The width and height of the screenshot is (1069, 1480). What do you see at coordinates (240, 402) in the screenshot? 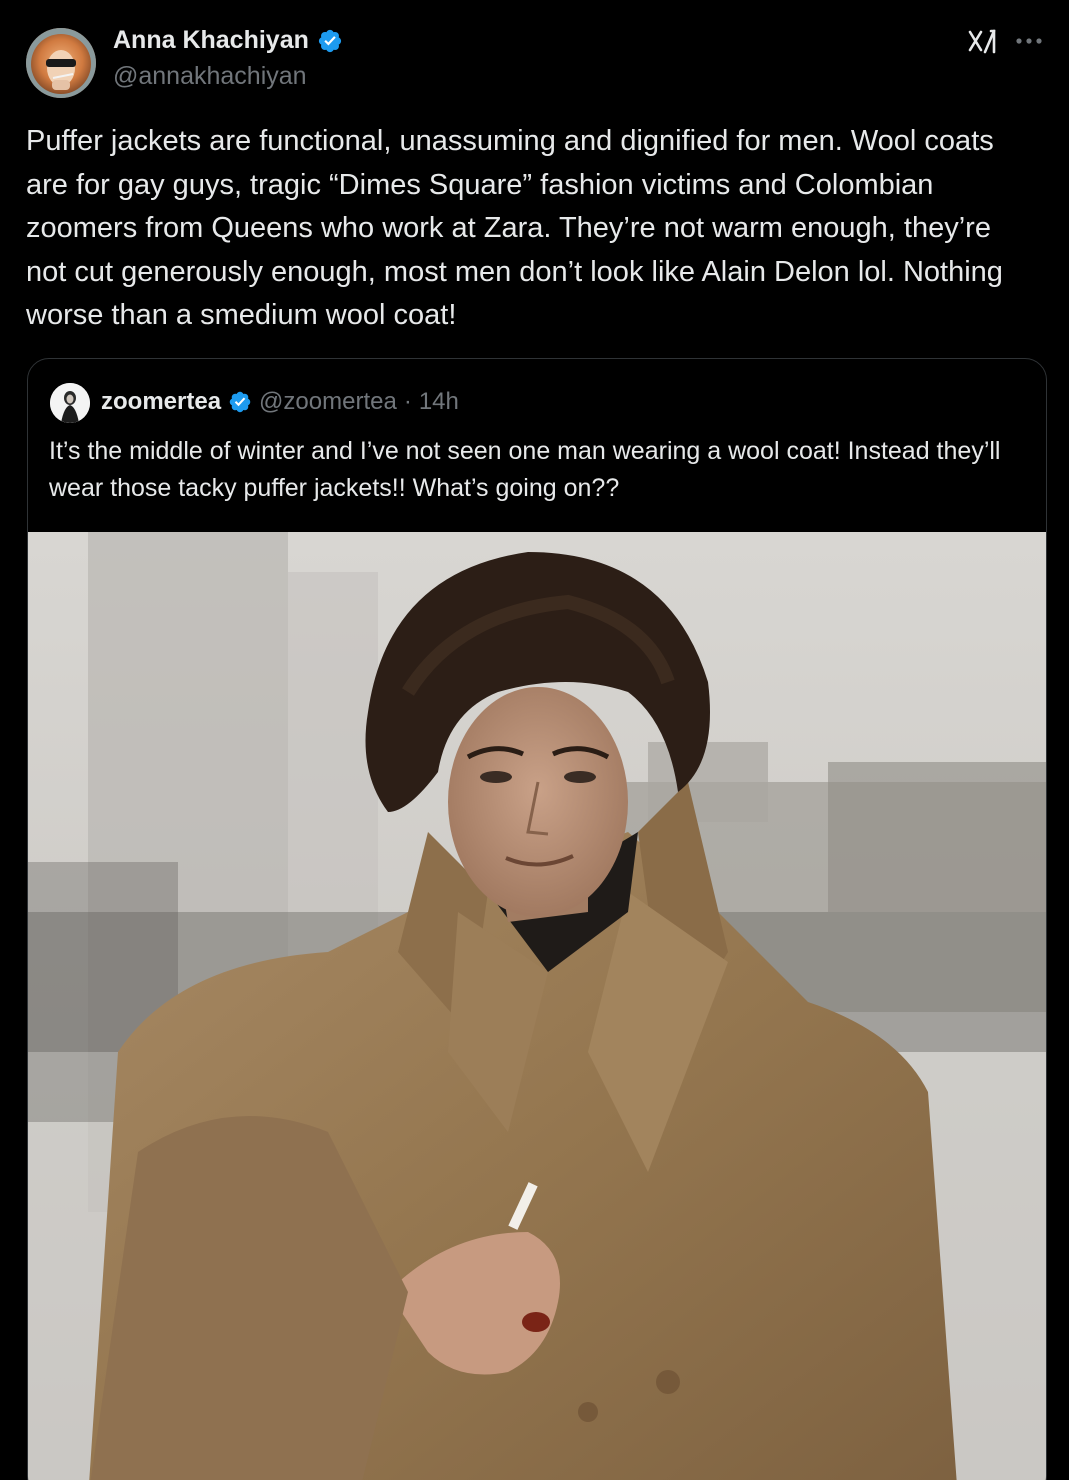
I see `quoted-verified-badge-icon` at bounding box center [240, 402].